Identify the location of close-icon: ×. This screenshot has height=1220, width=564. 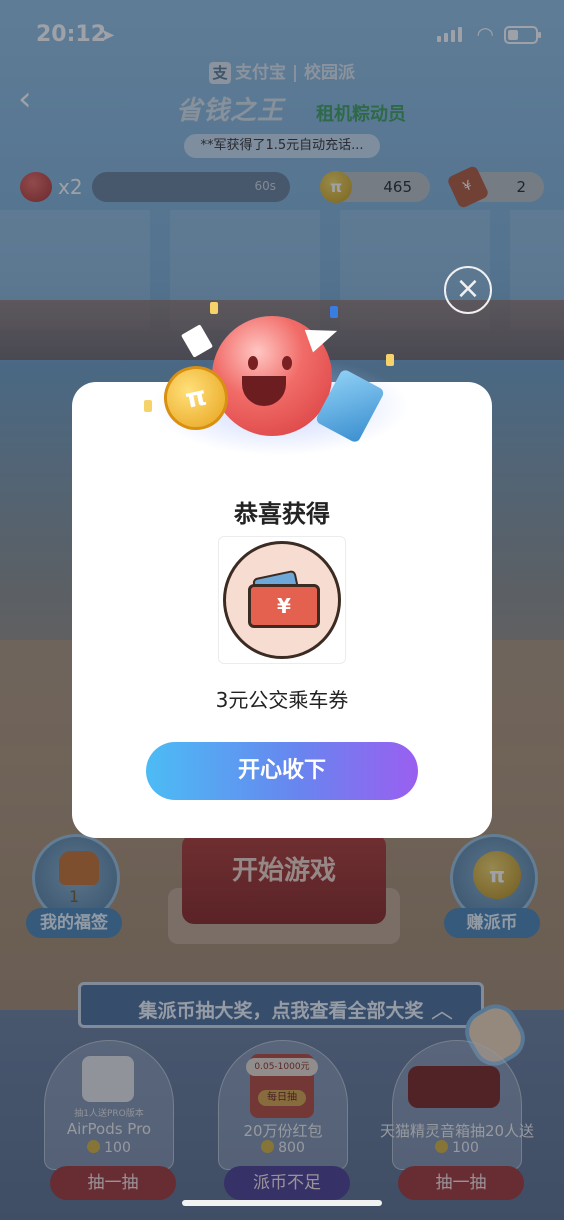
(468, 290).